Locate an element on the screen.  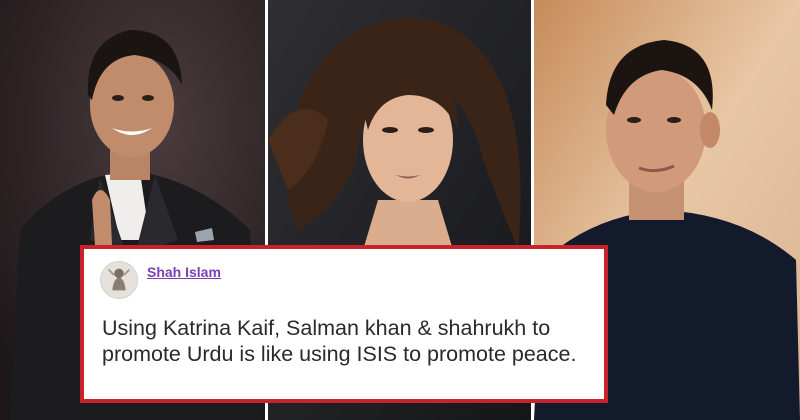
author-avatar is located at coordinates (119, 280).